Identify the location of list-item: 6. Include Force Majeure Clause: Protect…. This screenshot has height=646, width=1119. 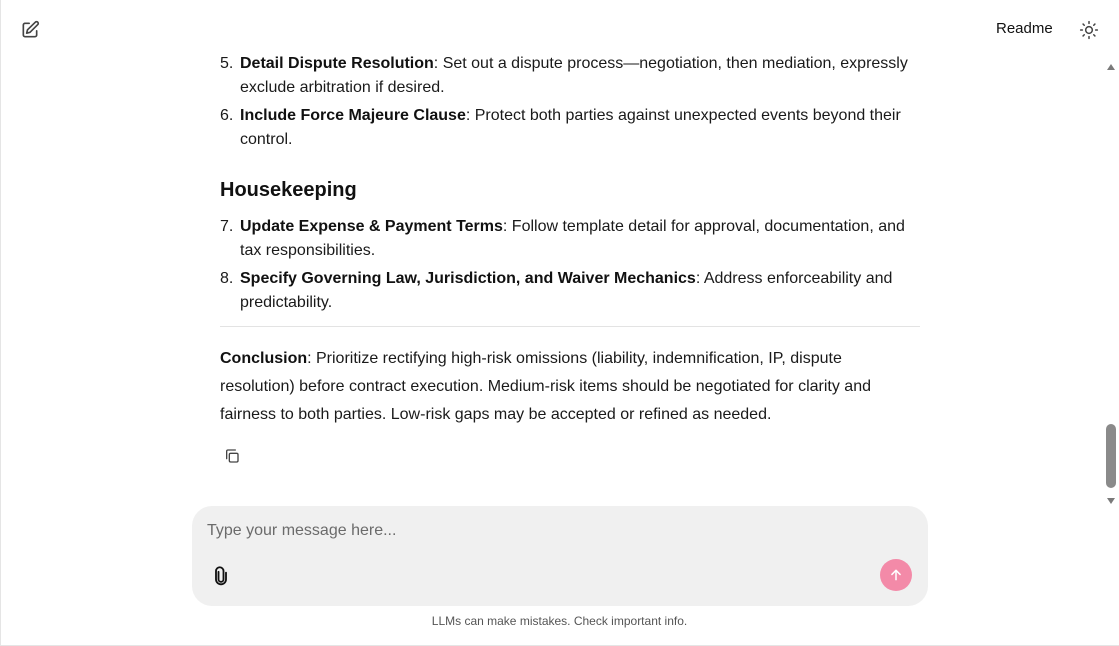
(570, 128).